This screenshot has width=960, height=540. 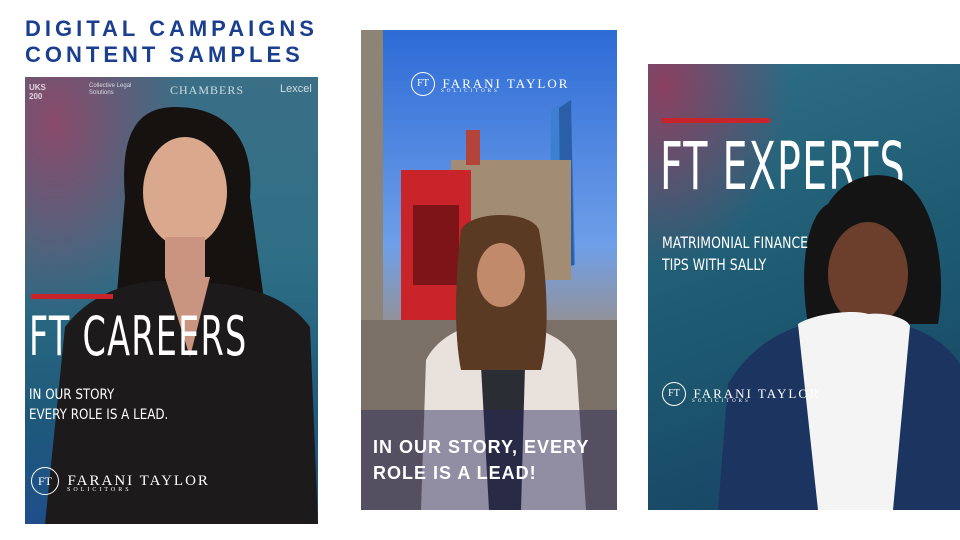 What do you see at coordinates (99, 415) in the screenshot?
I see `sub-line-2: EVERY ROLE IS A LEAD.` at bounding box center [99, 415].